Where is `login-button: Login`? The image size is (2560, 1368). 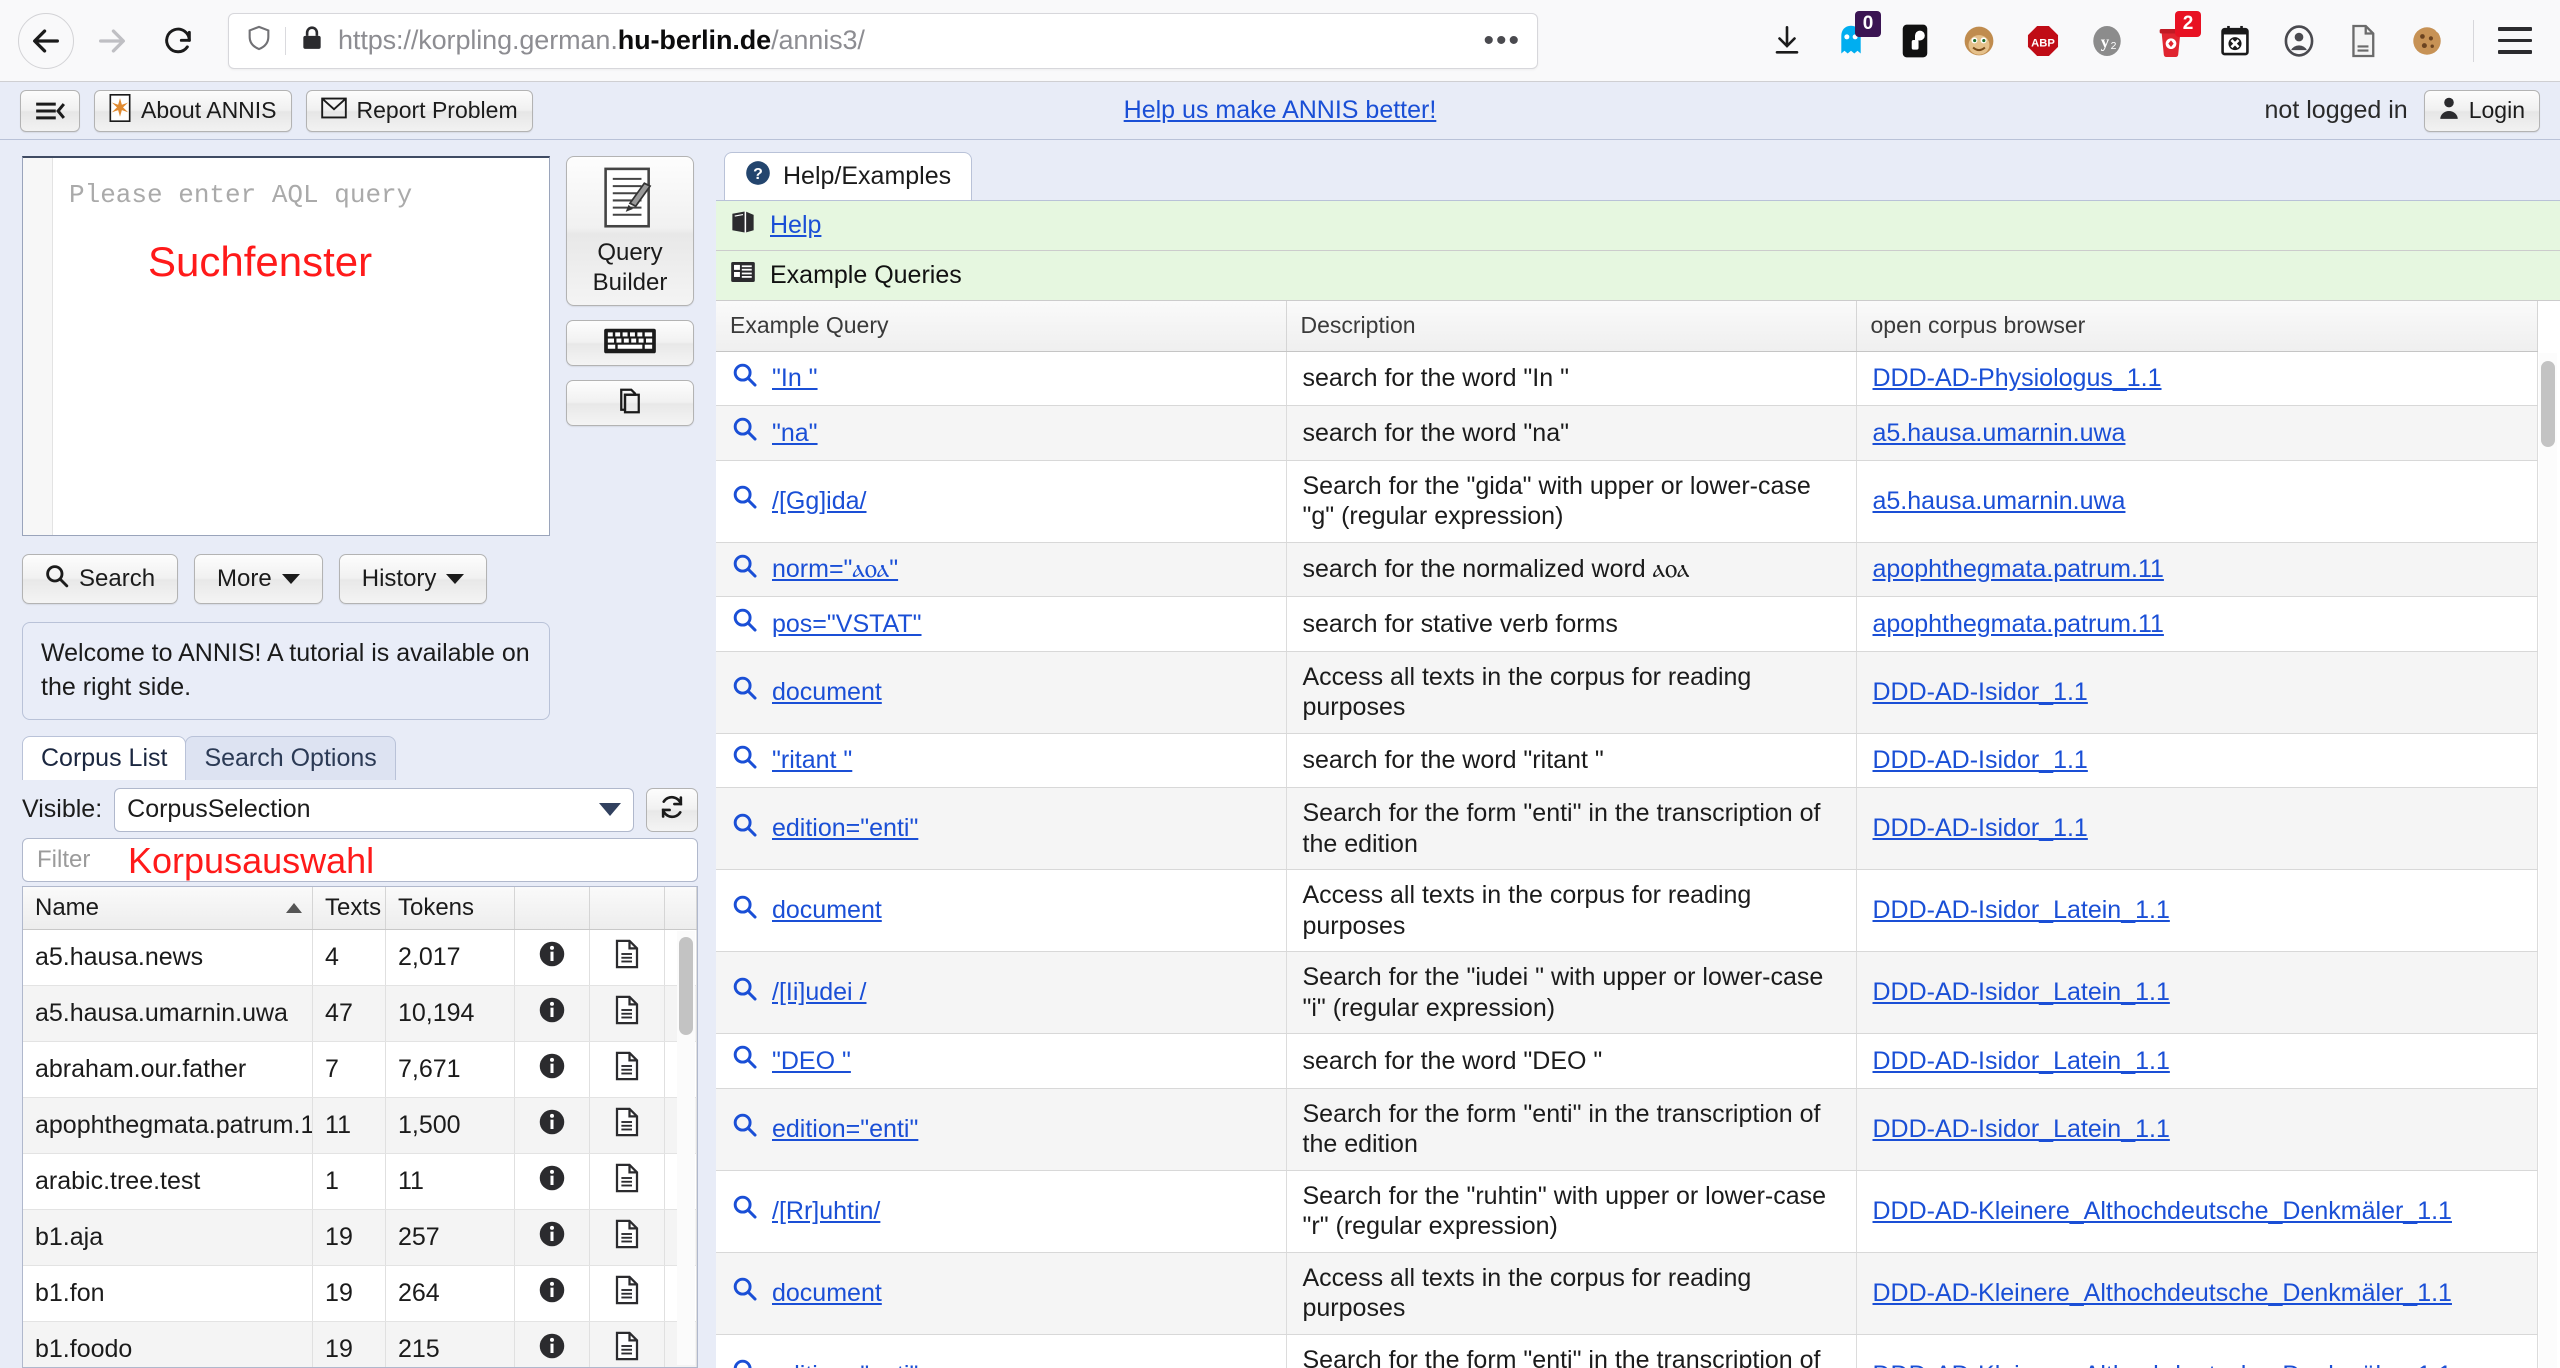
login-button: Login is located at coordinates (2481, 110).